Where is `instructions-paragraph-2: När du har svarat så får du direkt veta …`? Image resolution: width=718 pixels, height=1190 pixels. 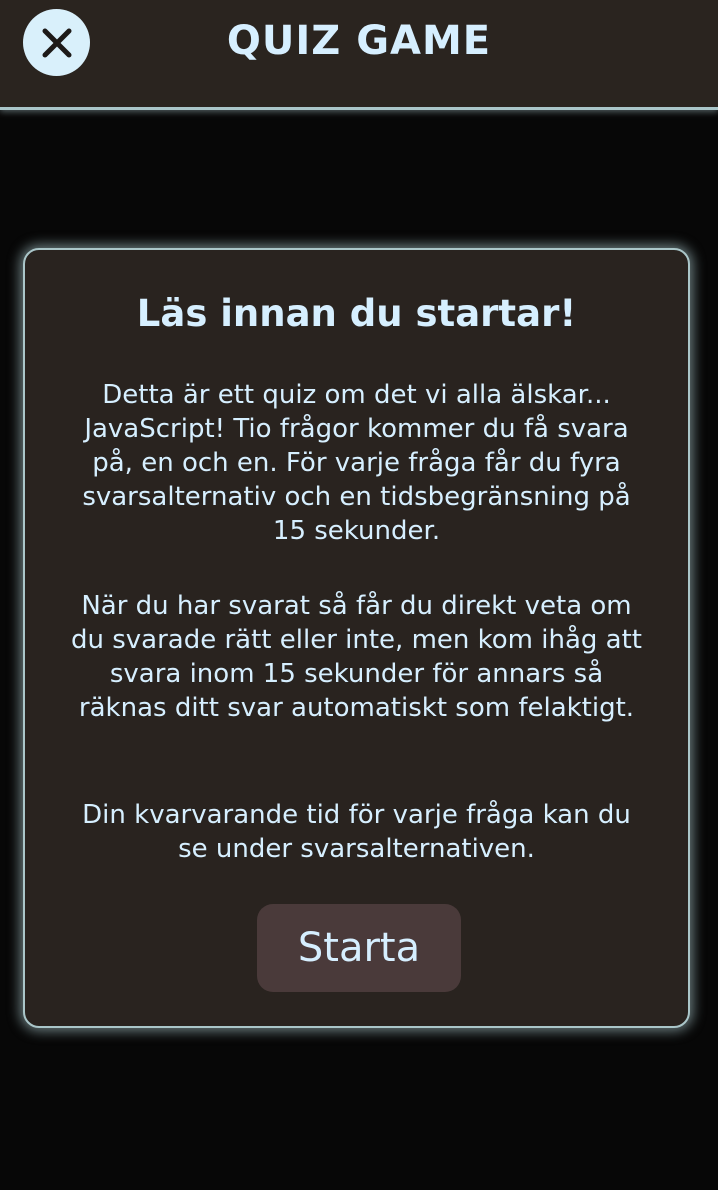
instructions-paragraph-2: När du har svarat så får du direkt veta … is located at coordinates (356, 657).